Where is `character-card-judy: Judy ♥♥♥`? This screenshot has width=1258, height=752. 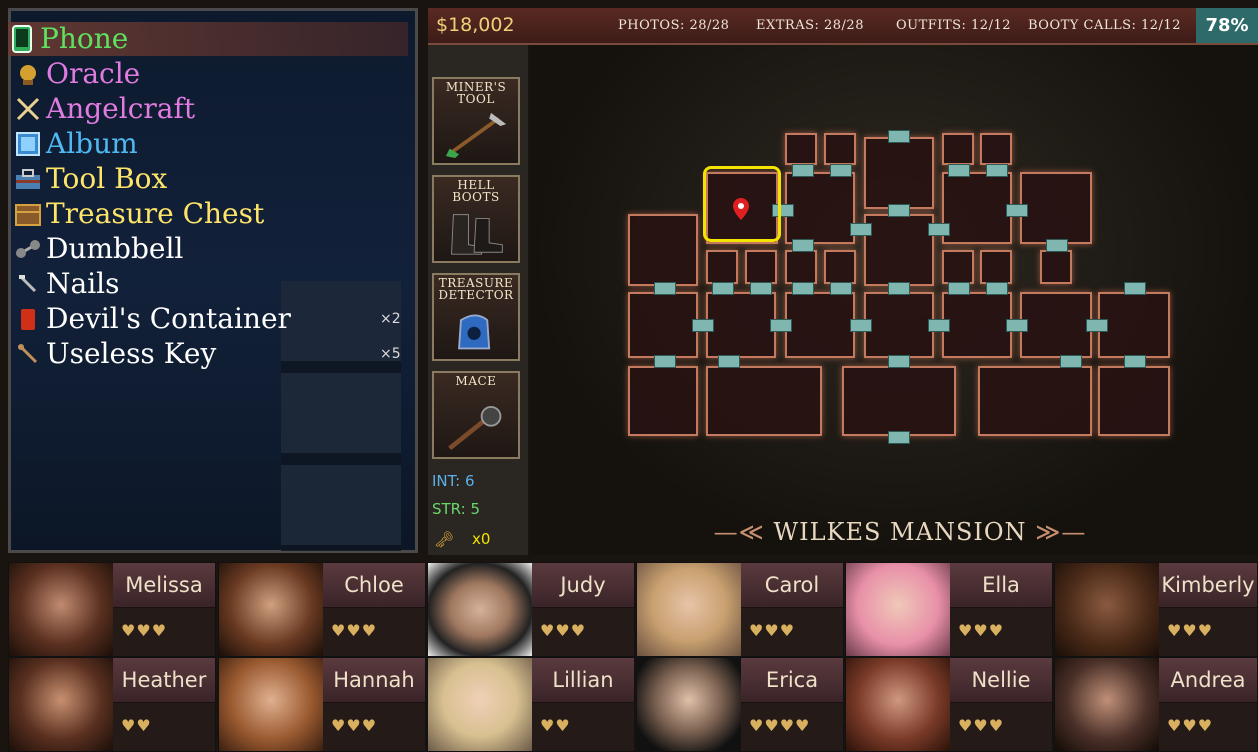 character-card-judy: Judy ♥♥♥ is located at coordinates (531, 609).